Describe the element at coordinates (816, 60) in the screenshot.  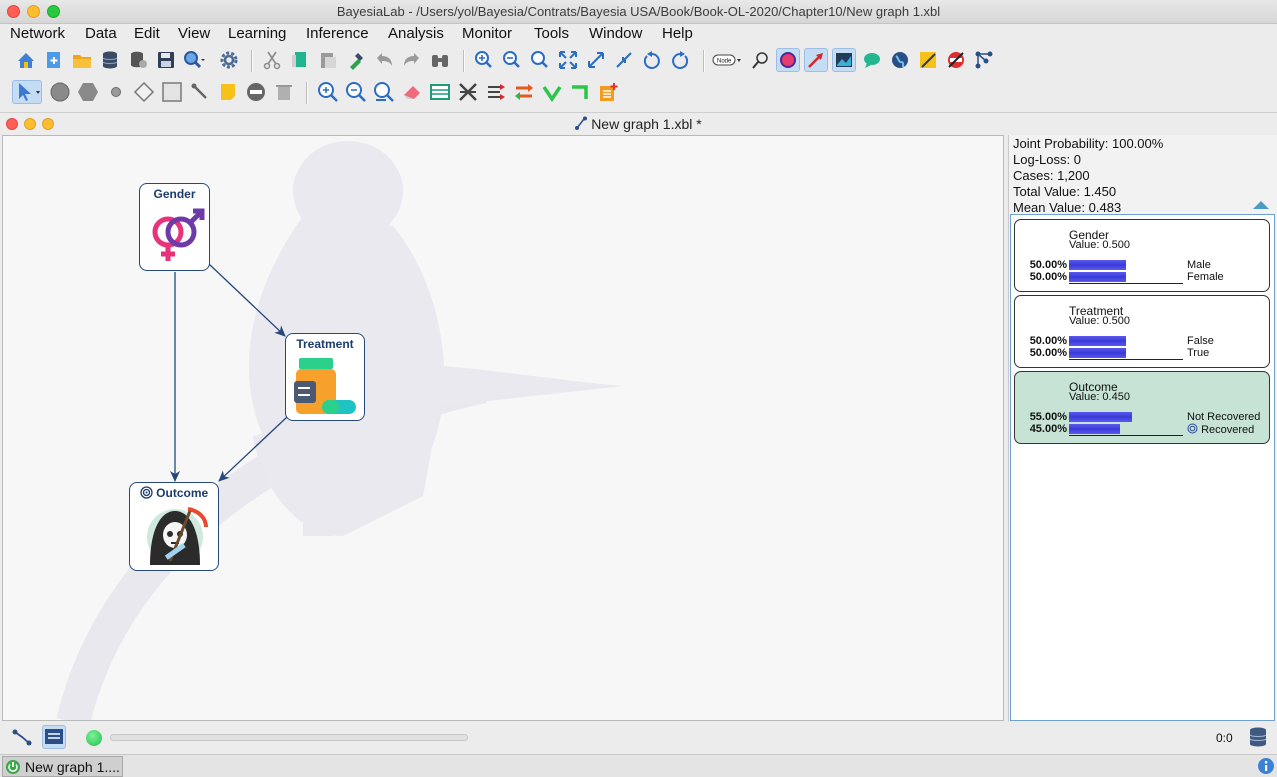
I see `arc-icon` at that location.